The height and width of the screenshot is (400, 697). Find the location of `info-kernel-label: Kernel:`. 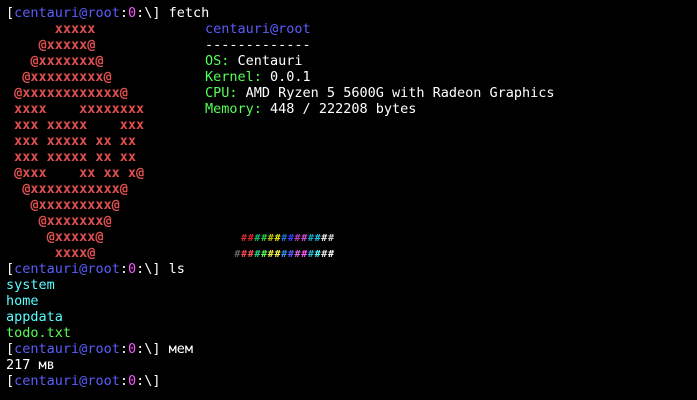

info-kernel-label: Kernel: is located at coordinates (233, 77).